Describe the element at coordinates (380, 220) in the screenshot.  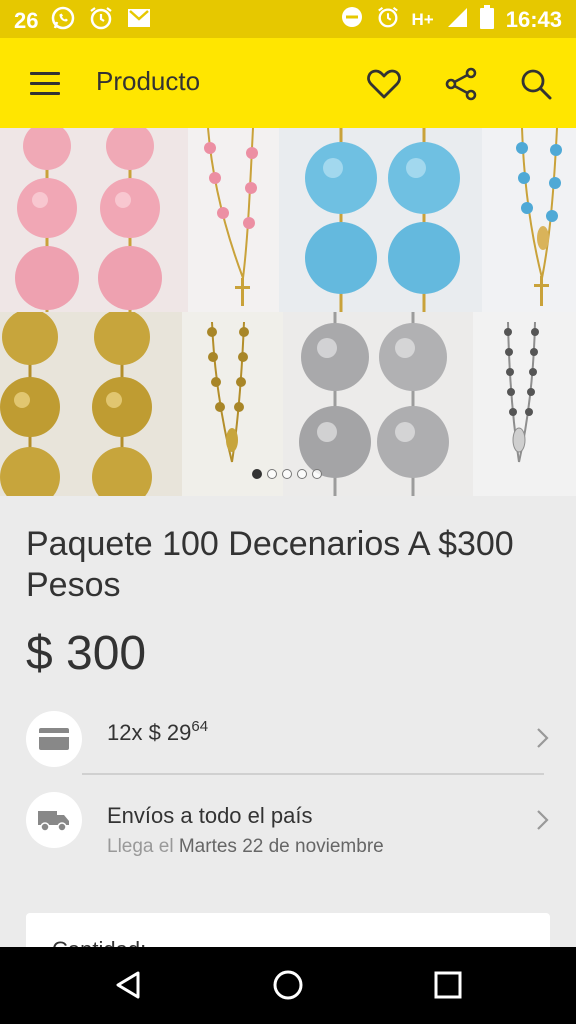
I see `product-photo-blue` at that location.